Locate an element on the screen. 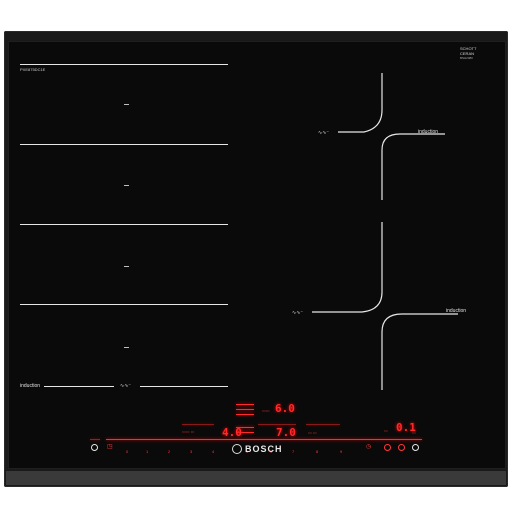 The image size is (512, 512). timer-mid-display: 7.0 is located at coordinates (286, 432).